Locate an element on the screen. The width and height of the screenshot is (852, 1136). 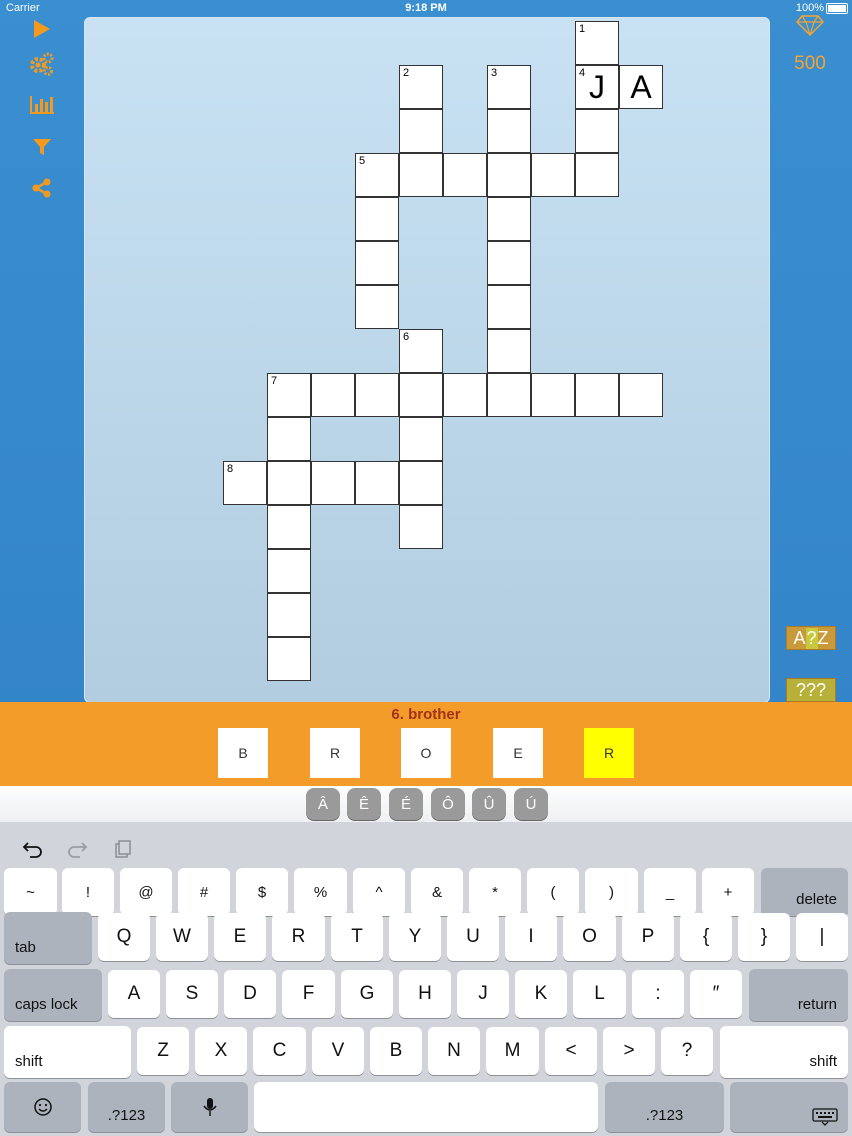
crossword-cell: 4J is located at coordinates (597, 87).